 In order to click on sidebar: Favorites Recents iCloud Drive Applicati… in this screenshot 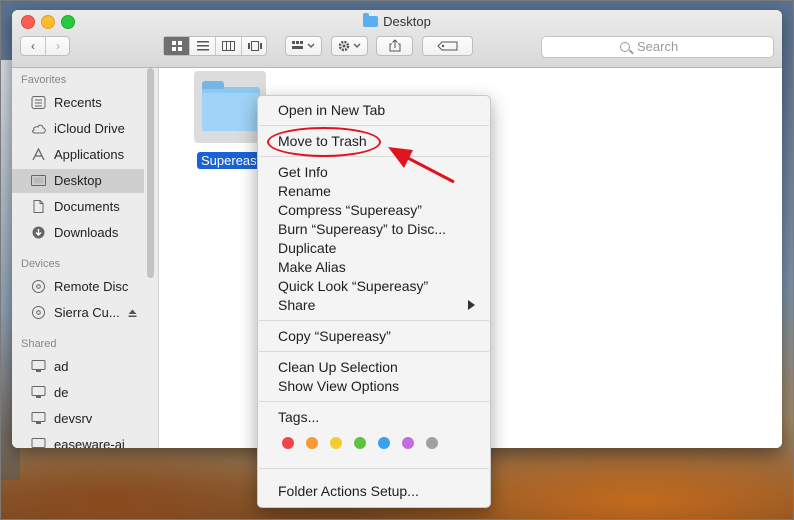, I will do `click(85, 258)`.